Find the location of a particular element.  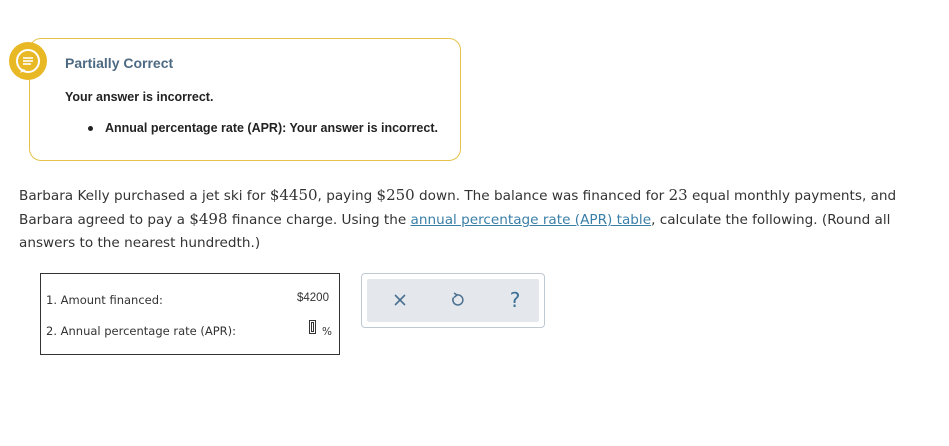

down-payment-value: $250 is located at coordinates (395, 195).